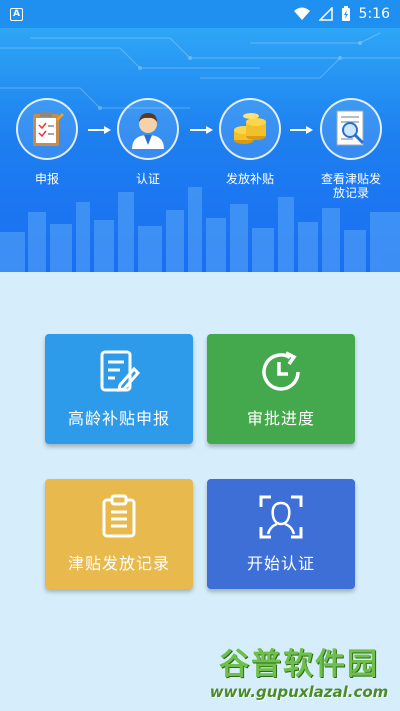 The image size is (400, 711). What do you see at coordinates (200, 229) in the screenshot?
I see `city-skyline-decoration` at bounding box center [200, 229].